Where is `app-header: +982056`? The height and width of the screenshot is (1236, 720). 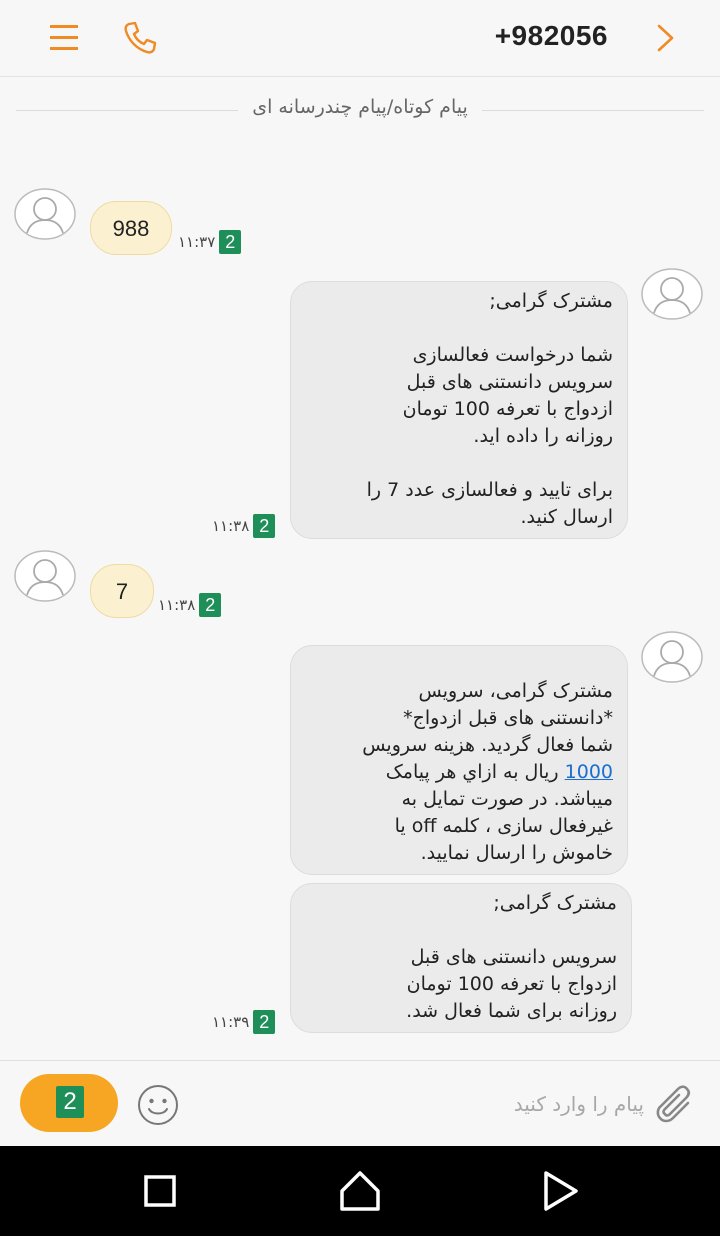
app-header: +982056 is located at coordinates (360, 38).